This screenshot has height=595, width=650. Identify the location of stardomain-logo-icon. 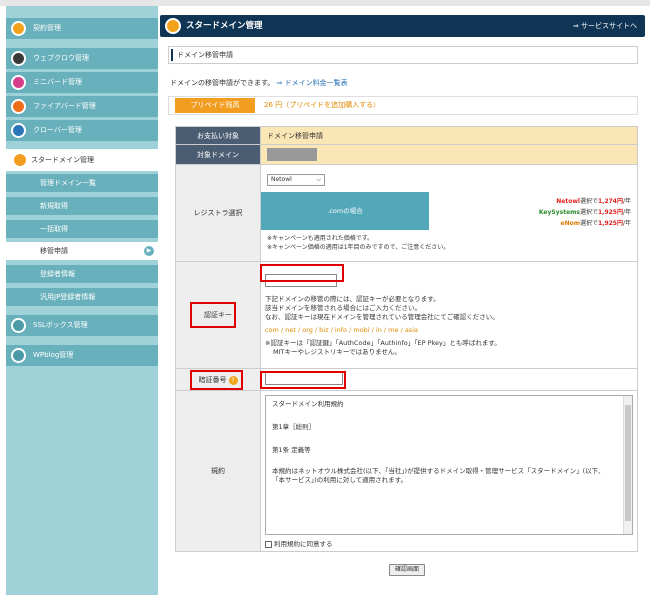
(173, 26).